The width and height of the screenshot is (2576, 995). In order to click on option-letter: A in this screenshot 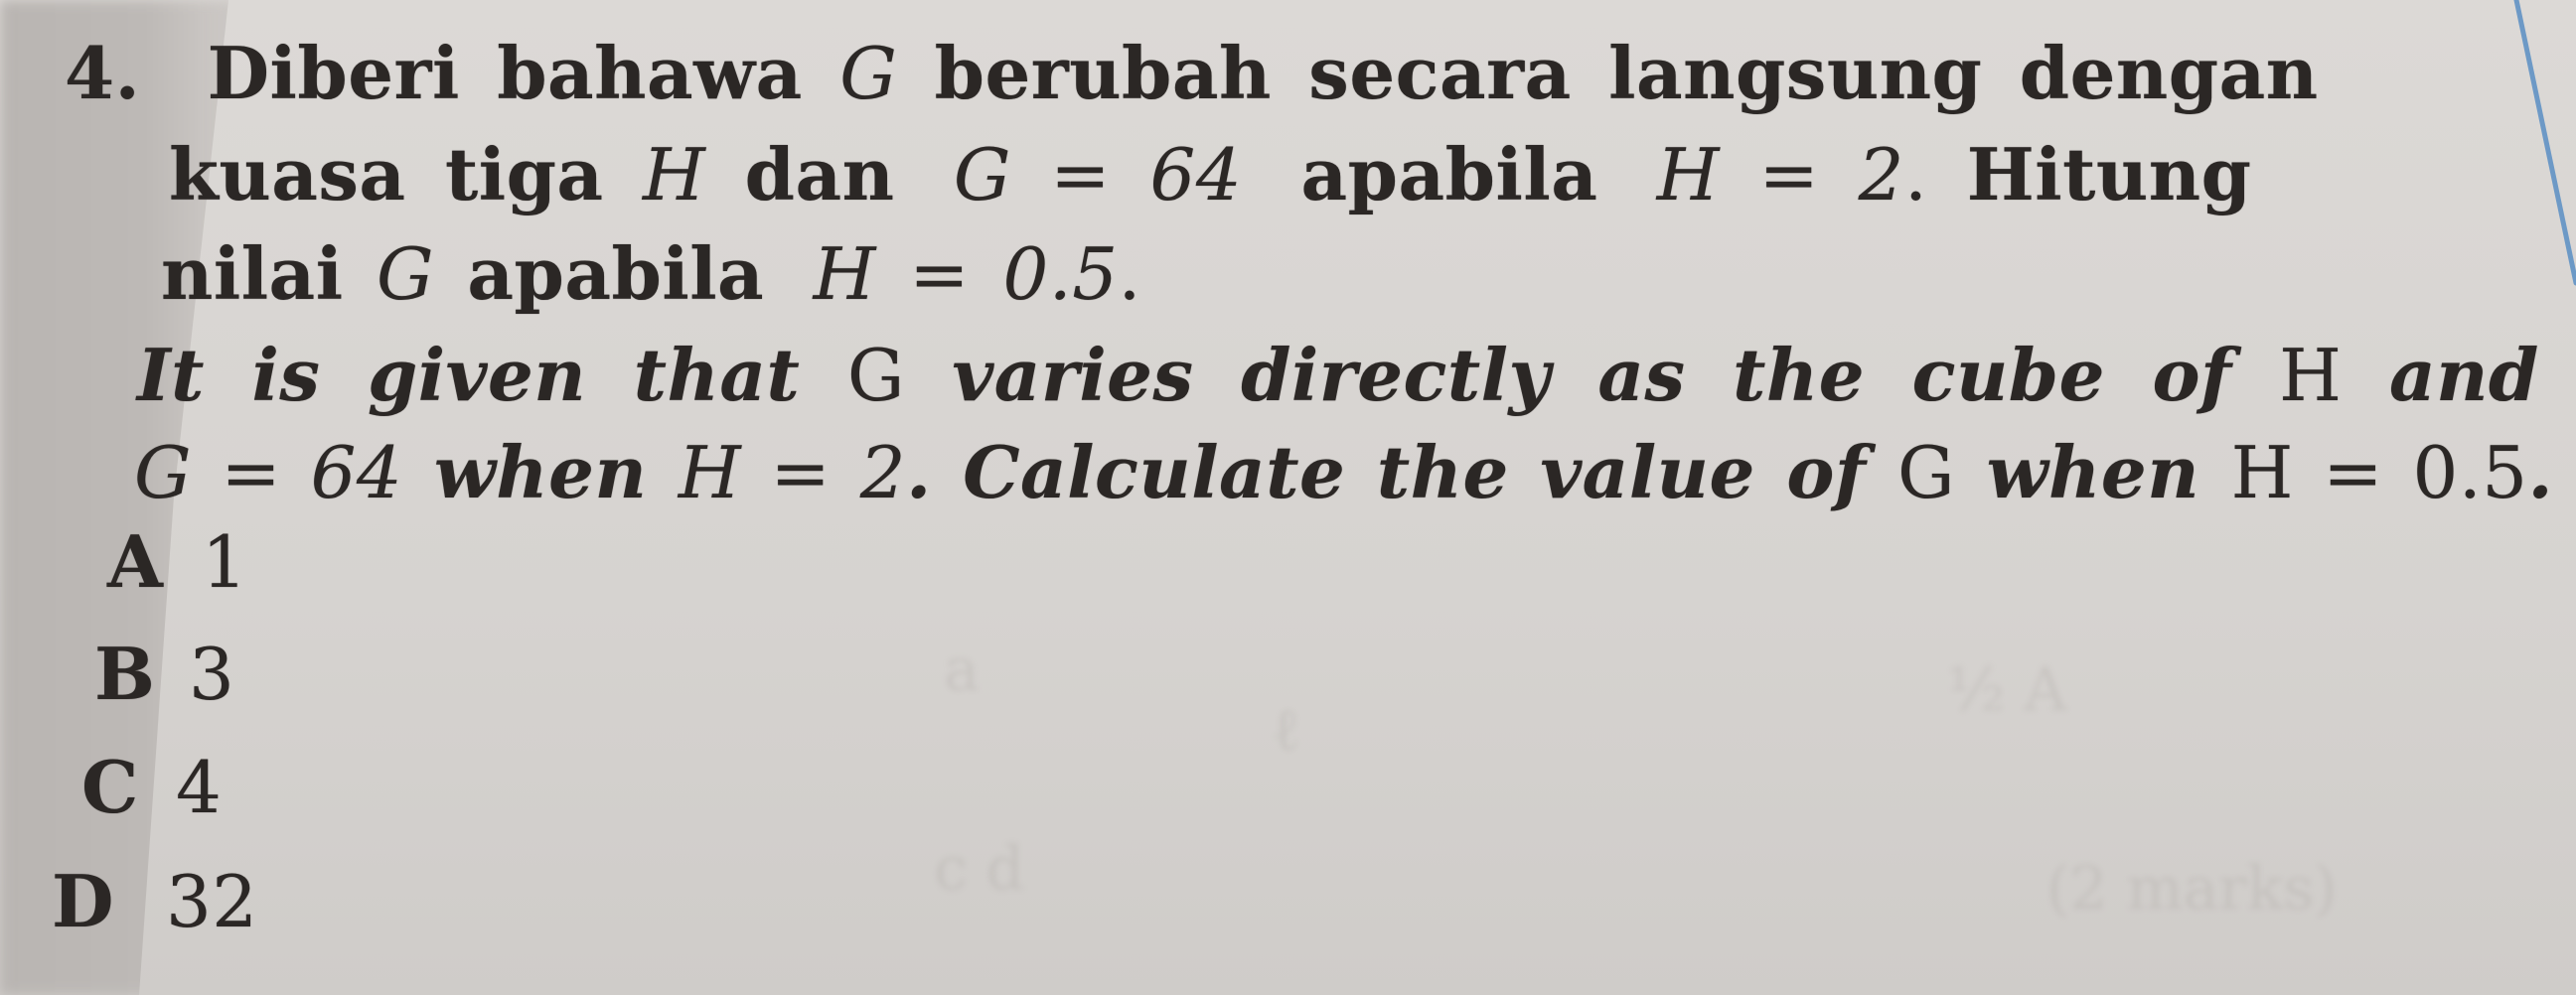, I will do `click(135, 561)`.